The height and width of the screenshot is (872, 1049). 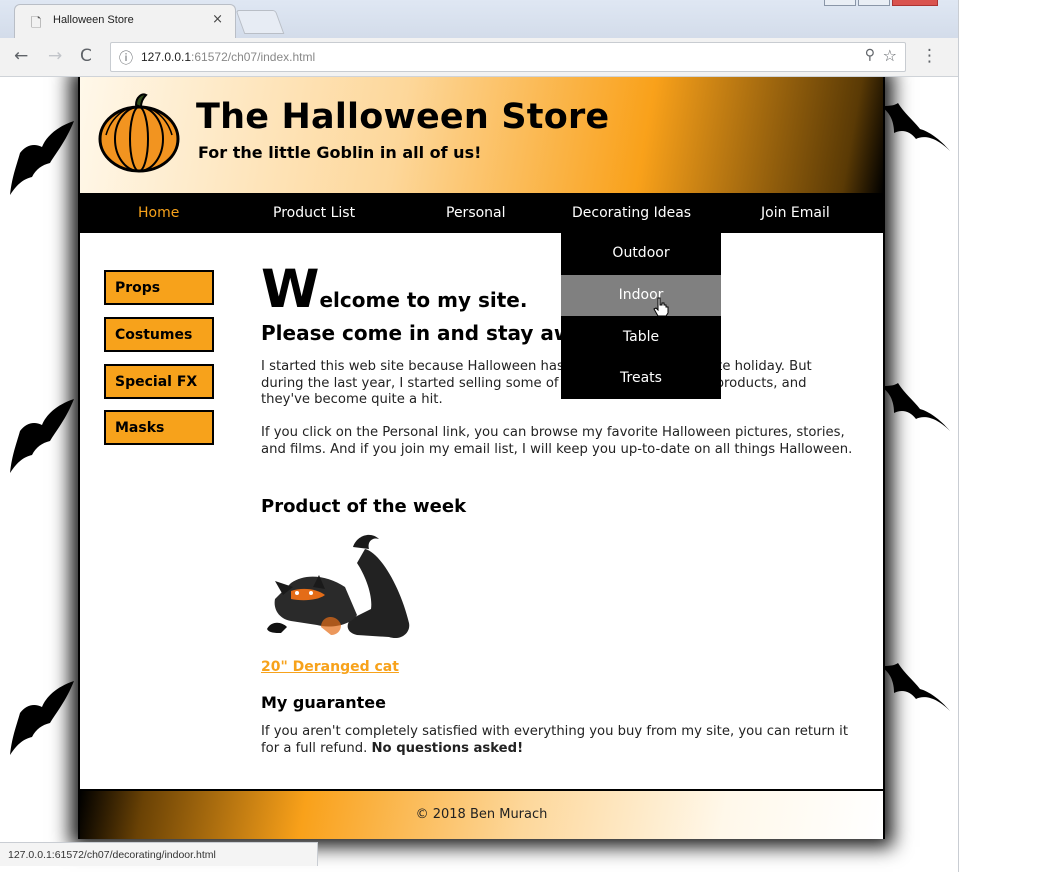 What do you see at coordinates (159, 287) in the screenshot?
I see `sidebar-props-button: Props` at bounding box center [159, 287].